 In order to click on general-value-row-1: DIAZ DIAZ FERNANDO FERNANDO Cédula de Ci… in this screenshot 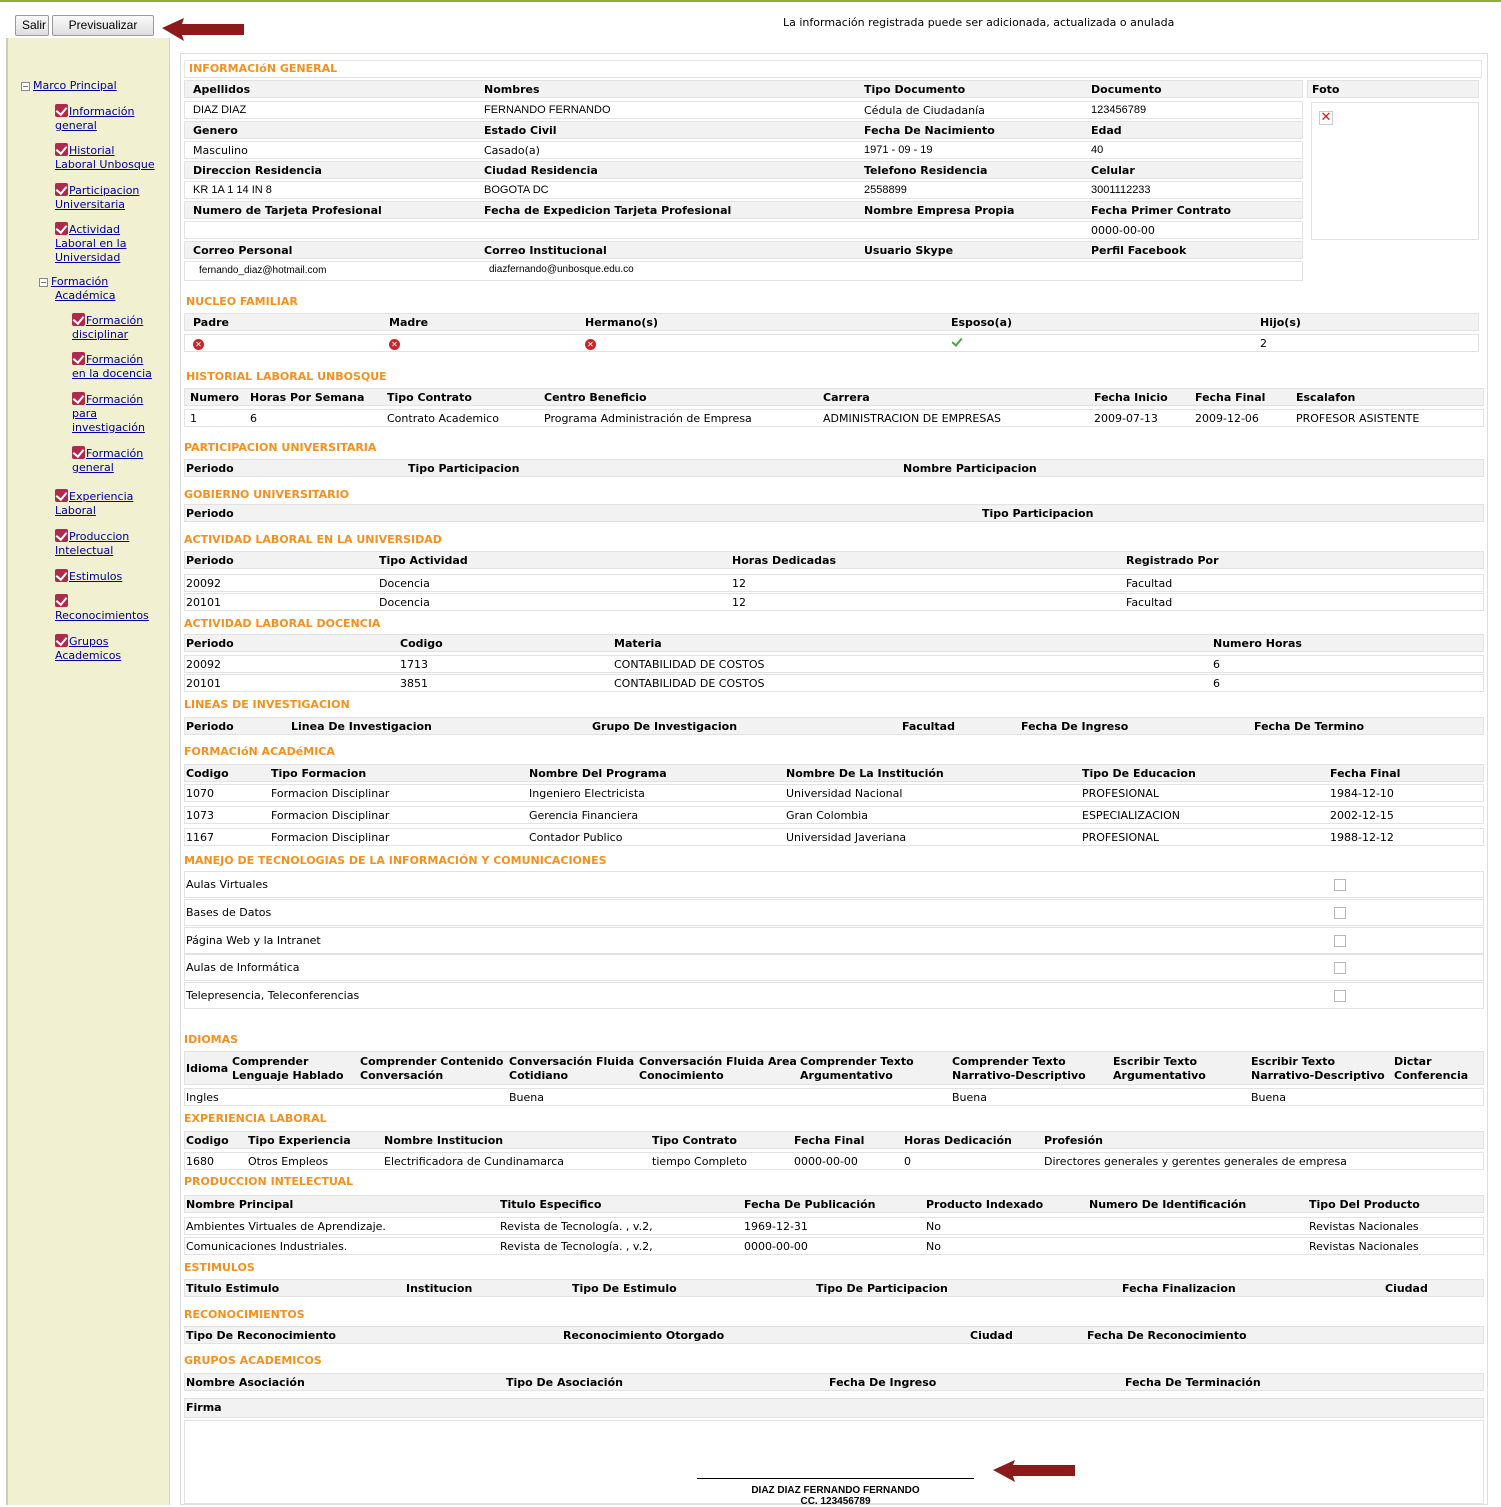, I will do `click(743, 110)`.